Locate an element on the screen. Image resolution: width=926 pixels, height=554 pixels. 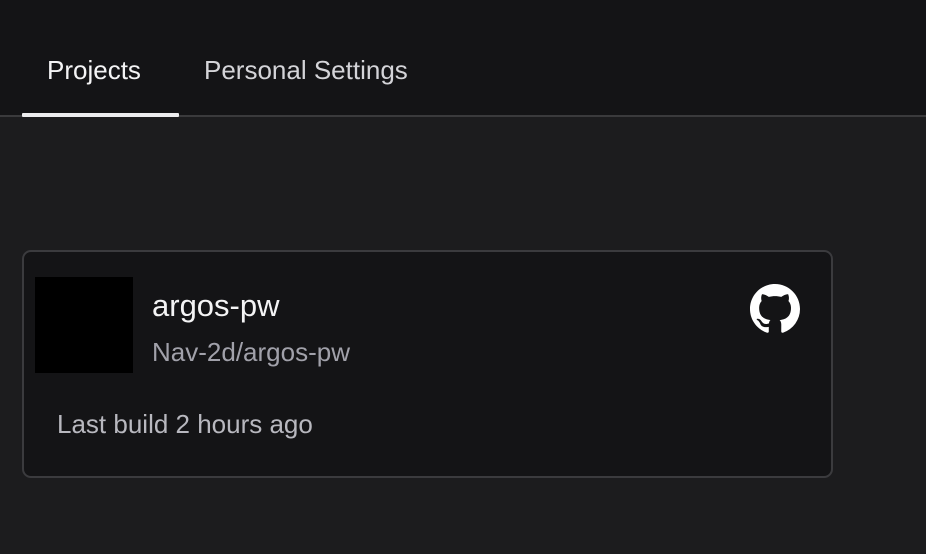
project-name: argos-pw is located at coordinates (216, 305).